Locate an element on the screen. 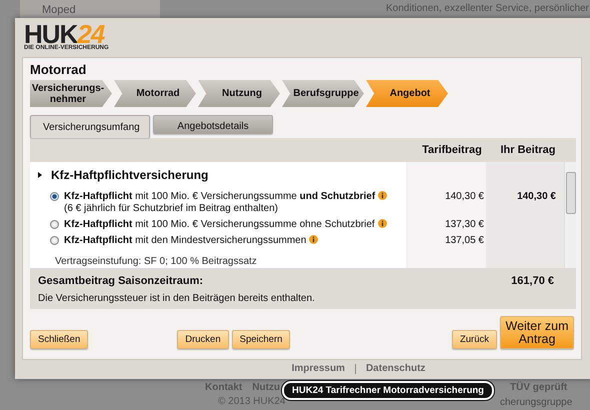 The height and width of the screenshot is (410, 590). continue-button: Weiter zum Antrag is located at coordinates (537, 332).